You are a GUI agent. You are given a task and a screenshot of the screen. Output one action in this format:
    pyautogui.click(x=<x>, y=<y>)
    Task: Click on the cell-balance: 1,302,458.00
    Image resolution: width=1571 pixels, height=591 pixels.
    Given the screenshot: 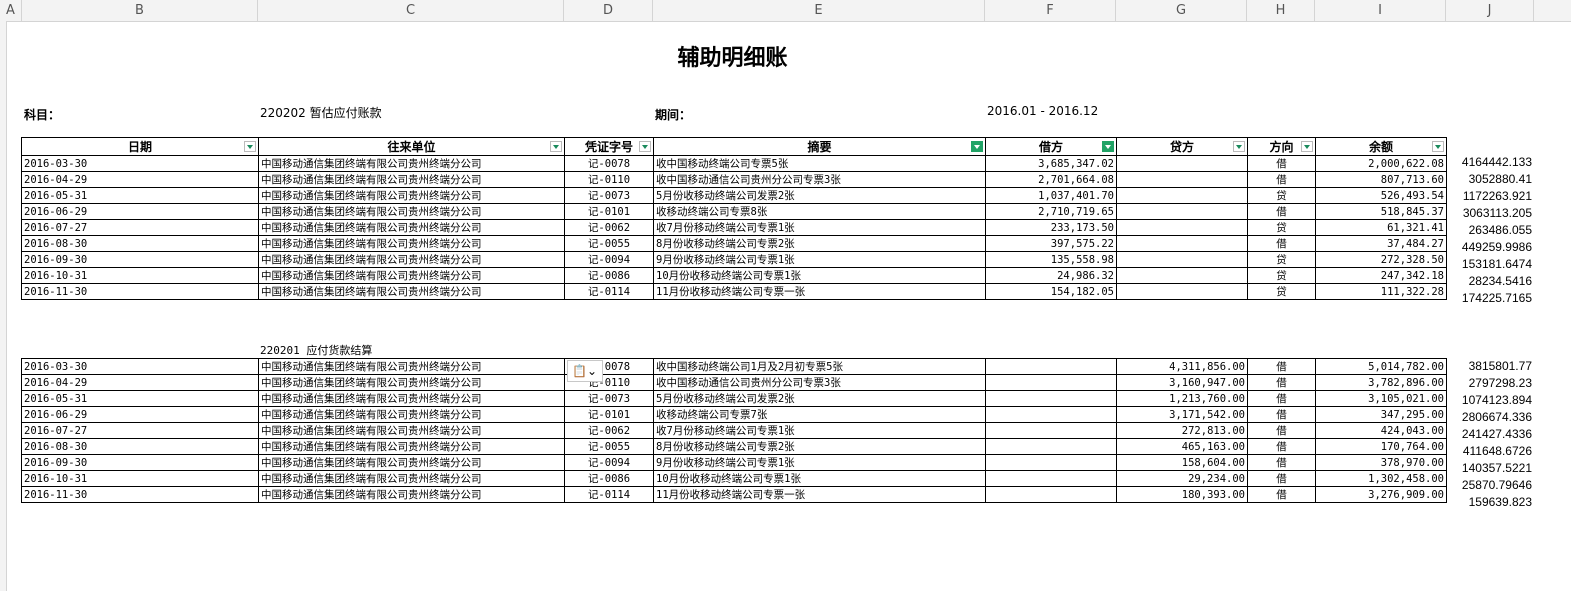 What is the action you would take?
    pyautogui.click(x=1381, y=478)
    